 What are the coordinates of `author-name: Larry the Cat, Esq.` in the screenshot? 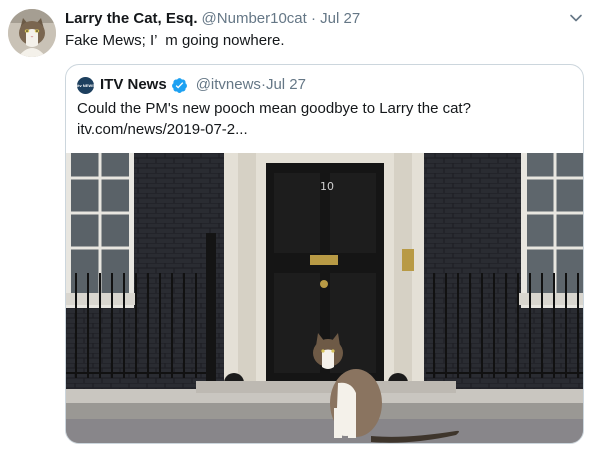 It's located at (131, 18).